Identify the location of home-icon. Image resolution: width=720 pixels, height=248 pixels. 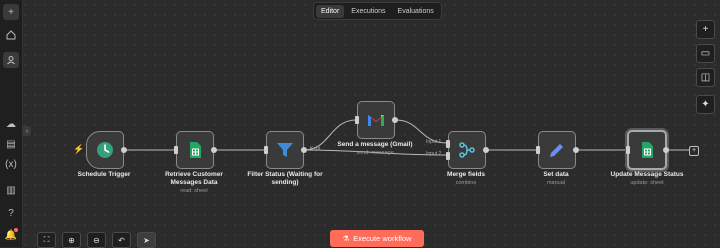
(11, 35).